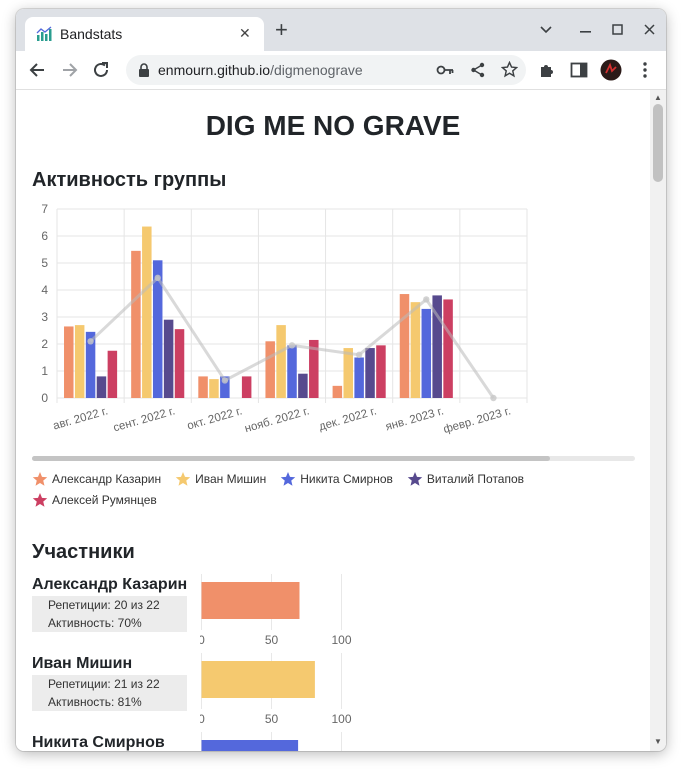 The image size is (682, 783). What do you see at coordinates (215, 418) in the screenshot?
I see `x-tick-label: окт. 2022 г.` at bounding box center [215, 418].